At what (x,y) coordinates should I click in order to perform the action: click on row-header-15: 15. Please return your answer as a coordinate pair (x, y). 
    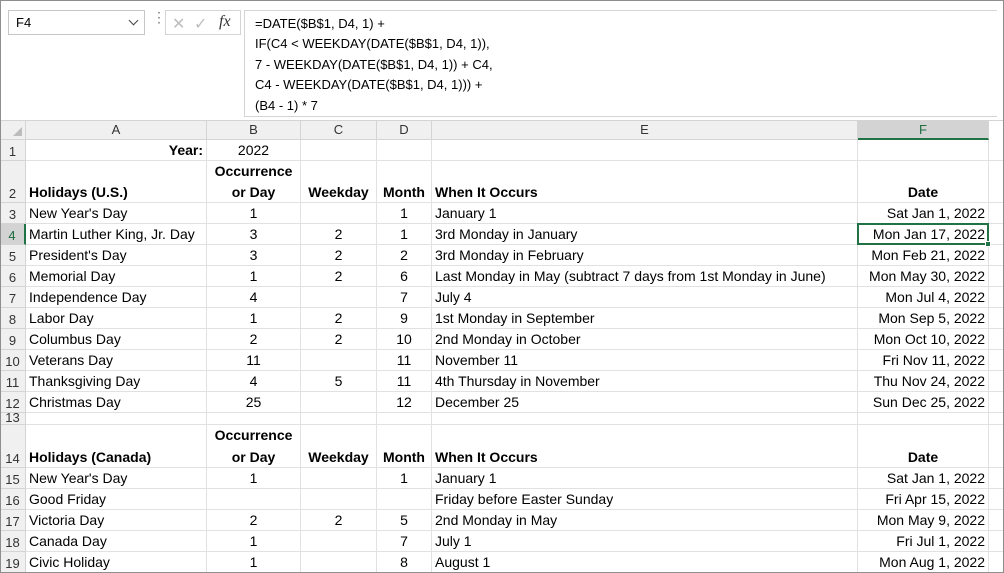
    Looking at the image, I should click on (13, 478).